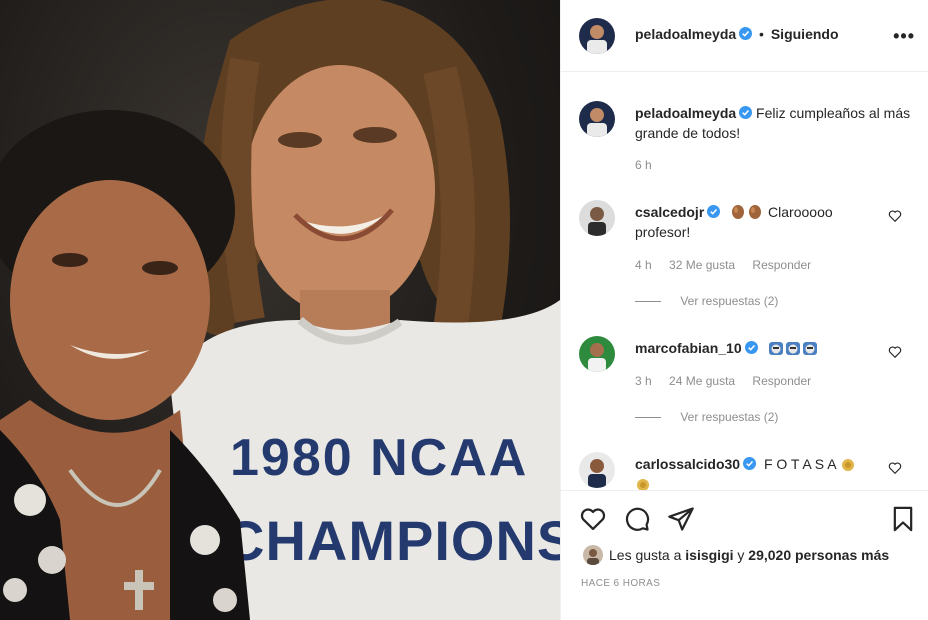  I want to click on post-timestamp: HACE 6 HORAS, so click(621, 583).